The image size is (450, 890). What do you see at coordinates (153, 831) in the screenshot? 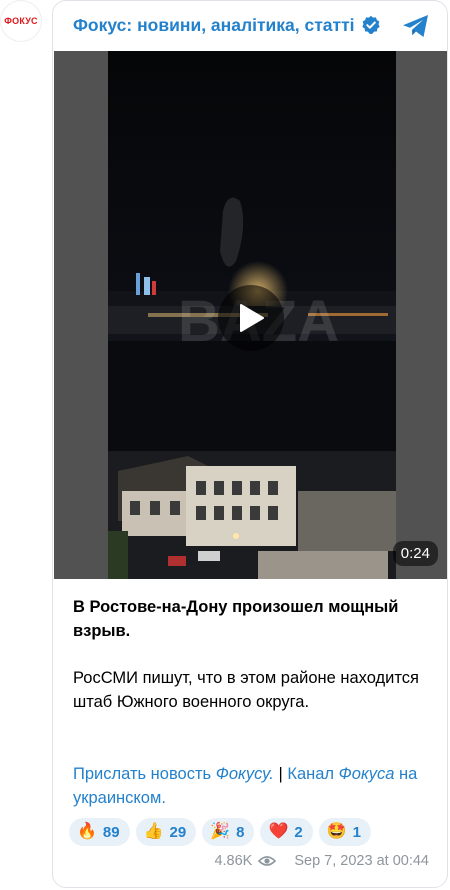
I see `thumbs-up-icon: 👍` at bounding box center [153, 831].